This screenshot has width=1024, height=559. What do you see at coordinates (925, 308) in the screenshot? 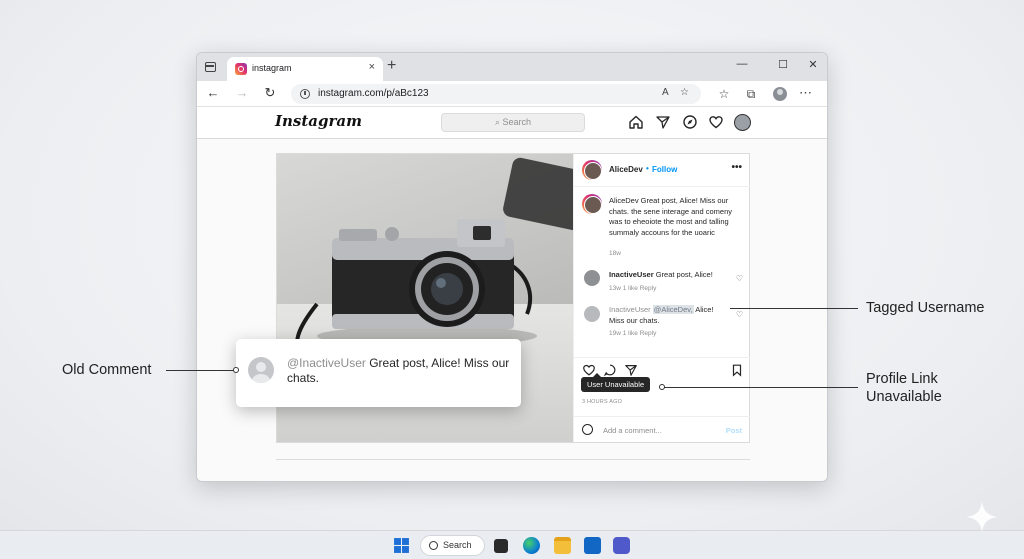
I see `callout-tagged-username: Tagged Username` at bounding box center [925, 308].